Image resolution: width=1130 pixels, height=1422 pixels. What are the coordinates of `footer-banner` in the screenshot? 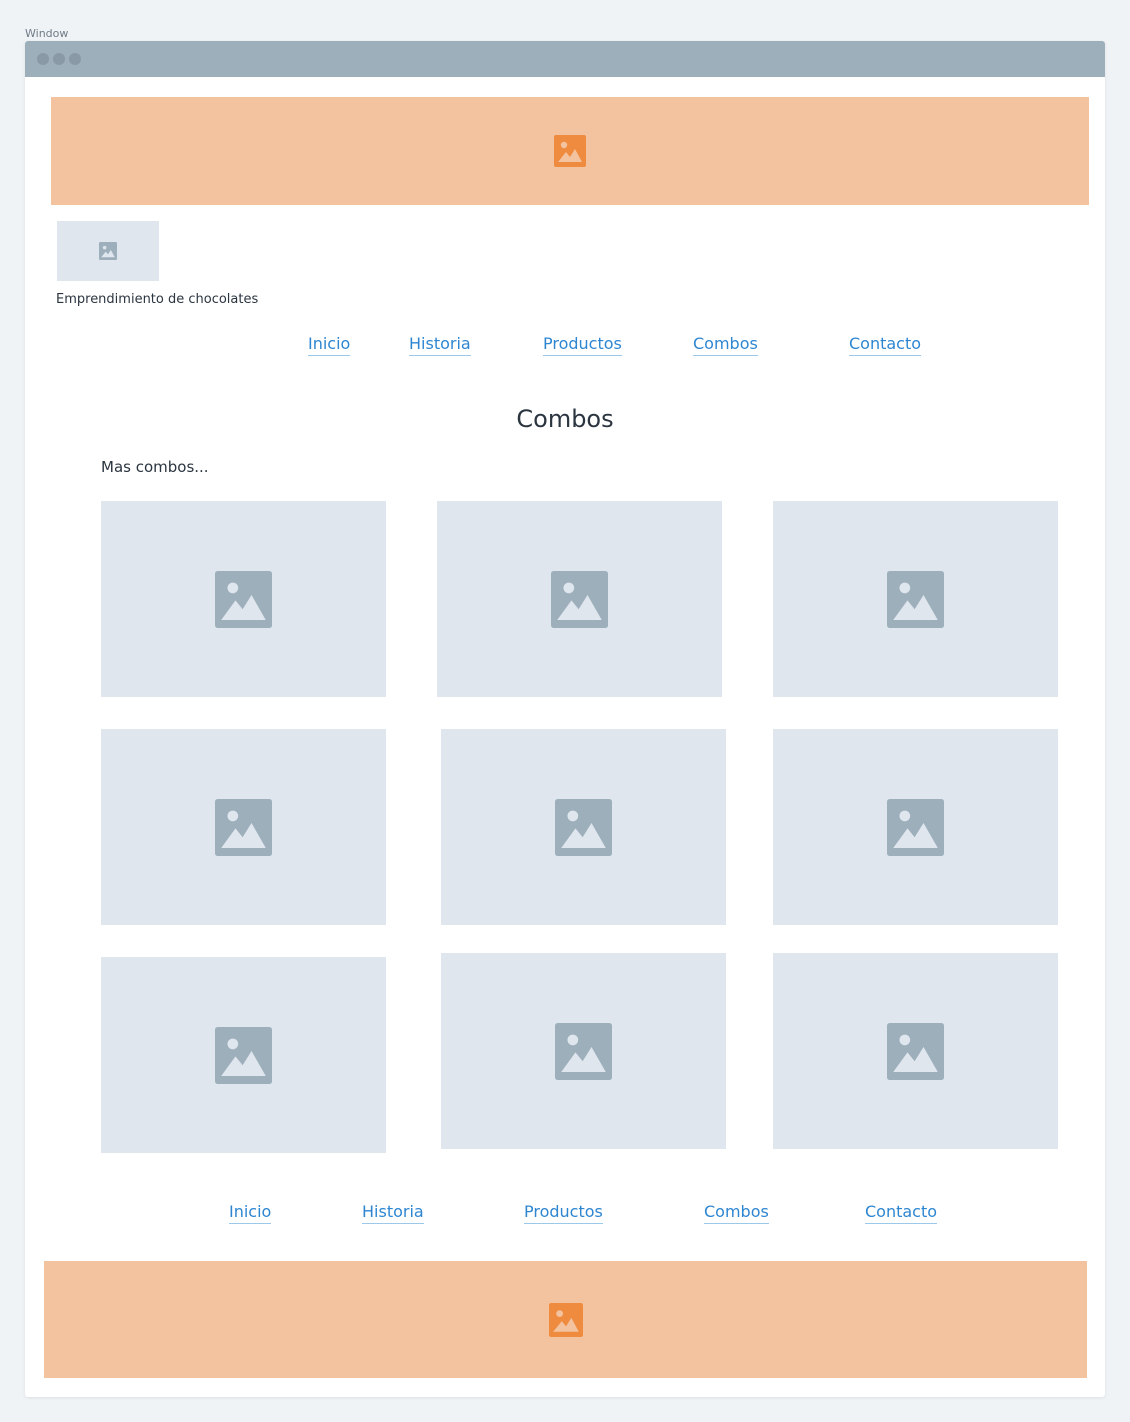 It's located at (565, 1319).